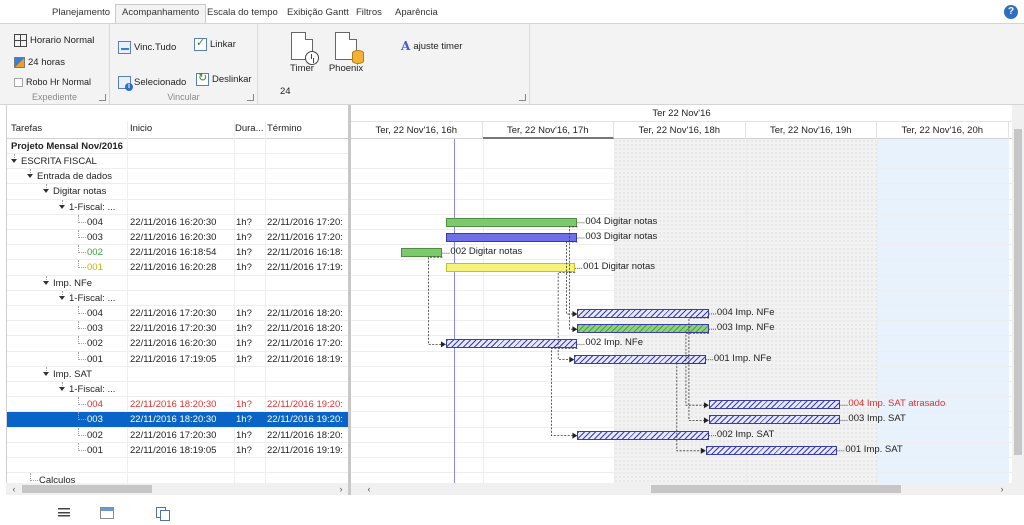  Describe the element at coordinates (394, 64) in the screenshot. I see `group-tools: Timer 24 Phoenix A ajuste timer` at that location.